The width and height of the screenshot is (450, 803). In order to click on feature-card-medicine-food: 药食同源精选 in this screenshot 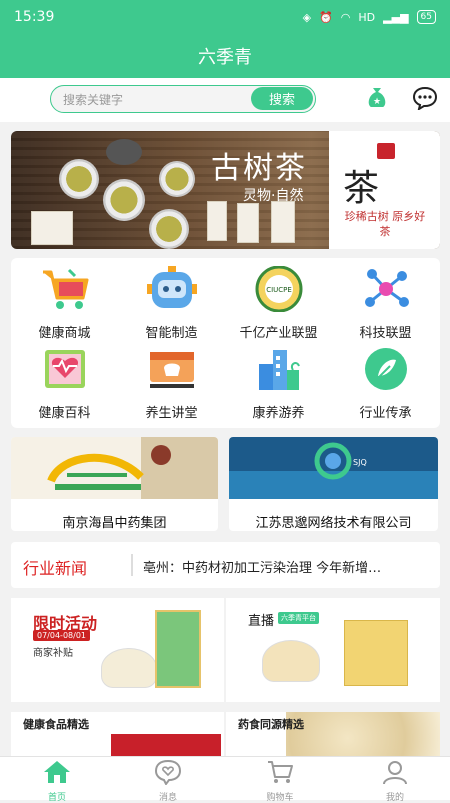, I will do `click(333, 734)`.